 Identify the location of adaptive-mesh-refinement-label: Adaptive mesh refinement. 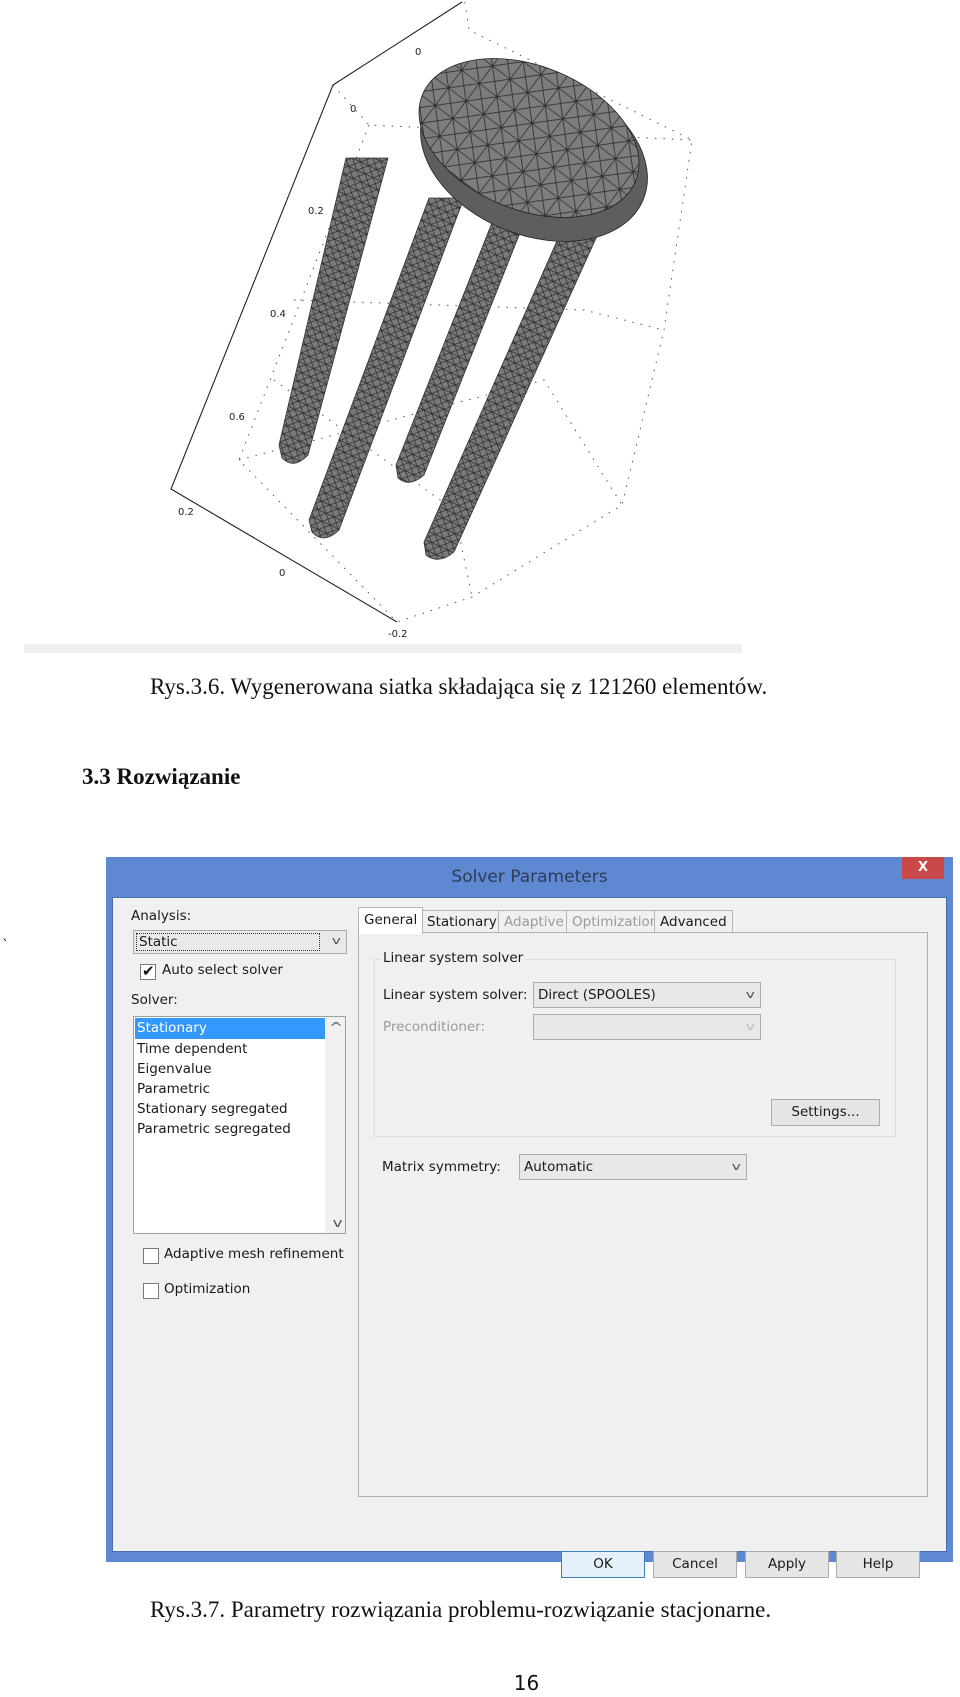
(254, 1254).